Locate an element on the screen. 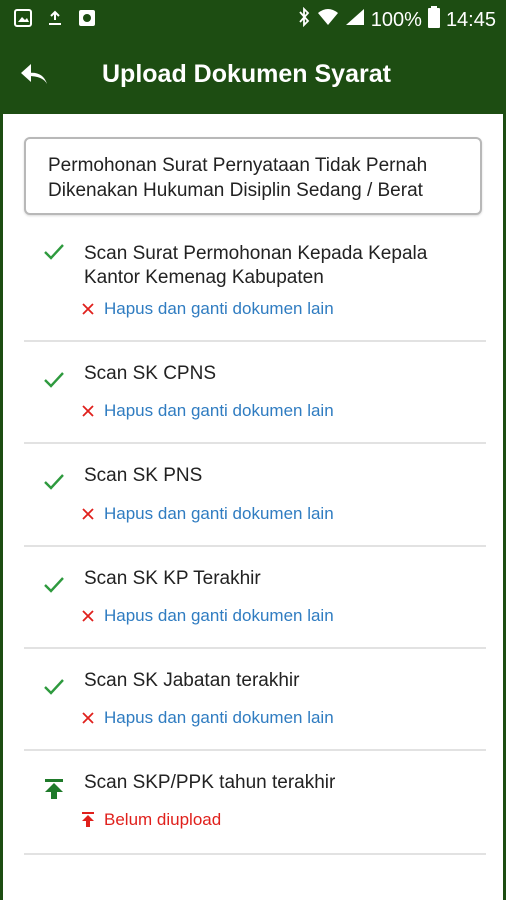 The height and width of the screenshot is (900, 506). document-label: Scan SK CPNS is located at coordinates (150, 373).